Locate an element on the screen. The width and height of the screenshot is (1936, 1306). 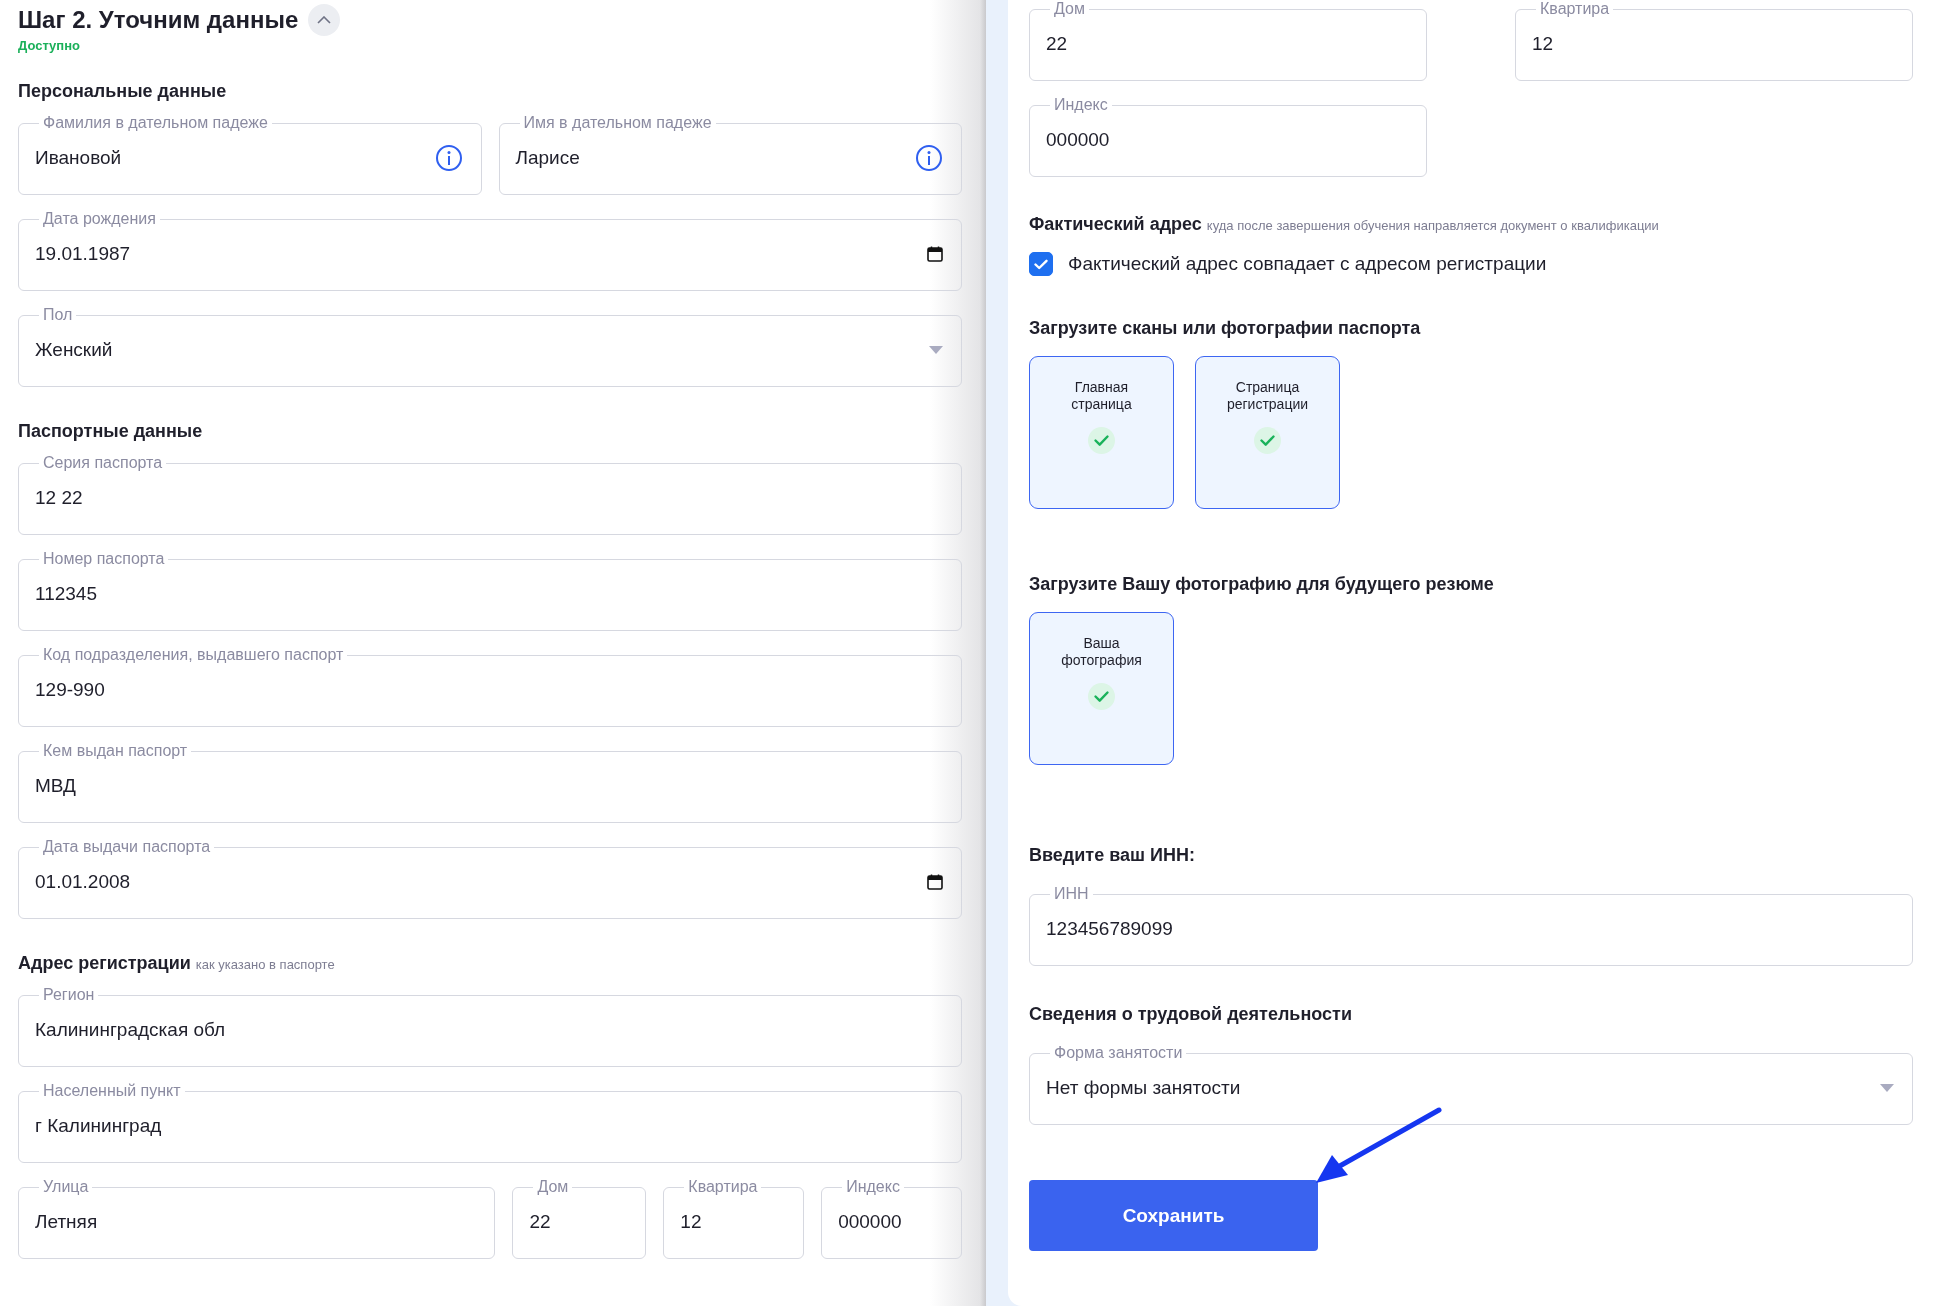
section-note: как указано в паспорте is located at coordinates (265, 964).